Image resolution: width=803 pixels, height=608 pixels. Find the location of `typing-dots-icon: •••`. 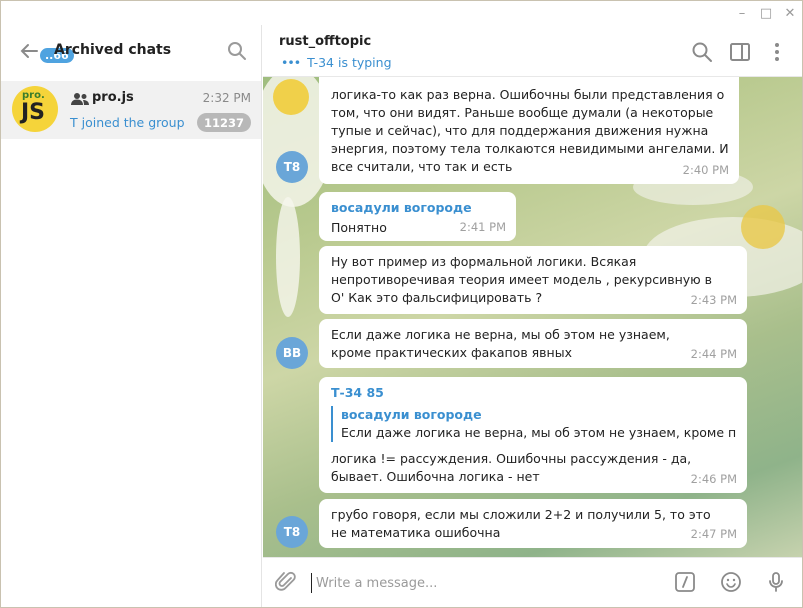

typing-dots-icon: ••• is located at coordinates (291, 62).